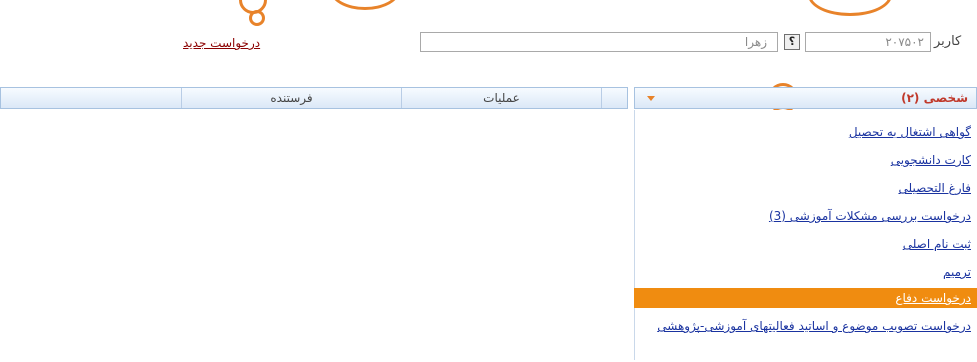 This screenshot has height=362, width=977. Describe the element at coordinates (805, 132) in the screenshot. I see `menu-item-enrollment-certificate: گواهی اشتغال به تحصیل` at that location.